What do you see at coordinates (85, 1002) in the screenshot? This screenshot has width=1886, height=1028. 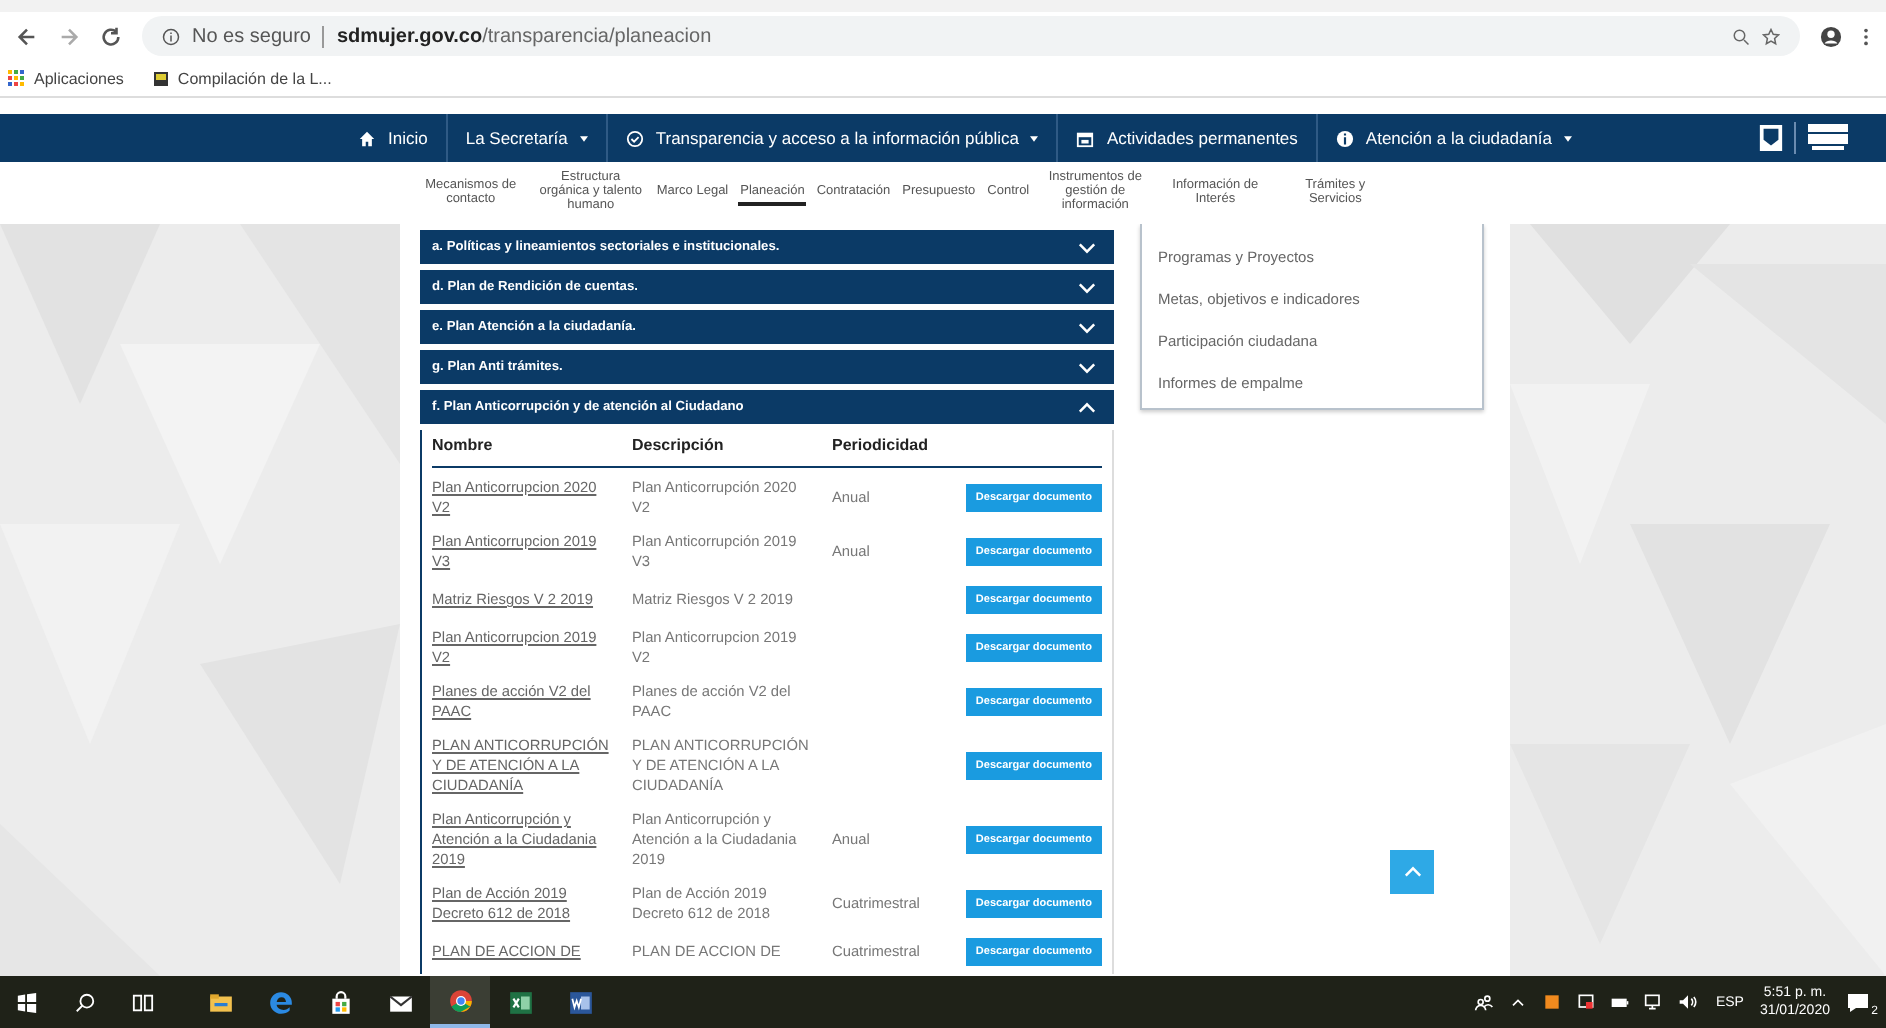 I see `search-icon` at bounding box center [85, 1002].